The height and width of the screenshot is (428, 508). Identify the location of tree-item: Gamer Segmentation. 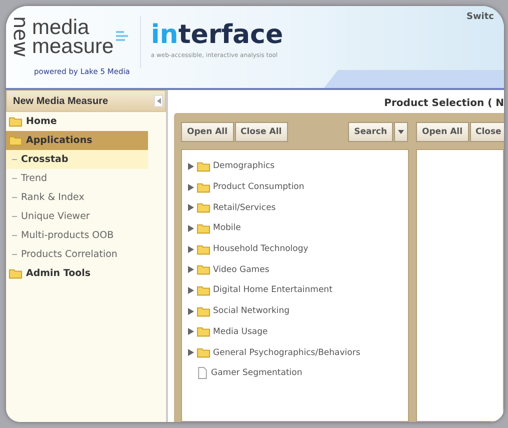
(298, 373).